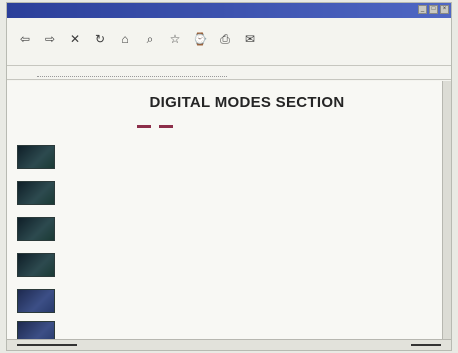 The height and width of the screenshot is (353, 458). I want to click on minimize-button: _, so click(422, 9).